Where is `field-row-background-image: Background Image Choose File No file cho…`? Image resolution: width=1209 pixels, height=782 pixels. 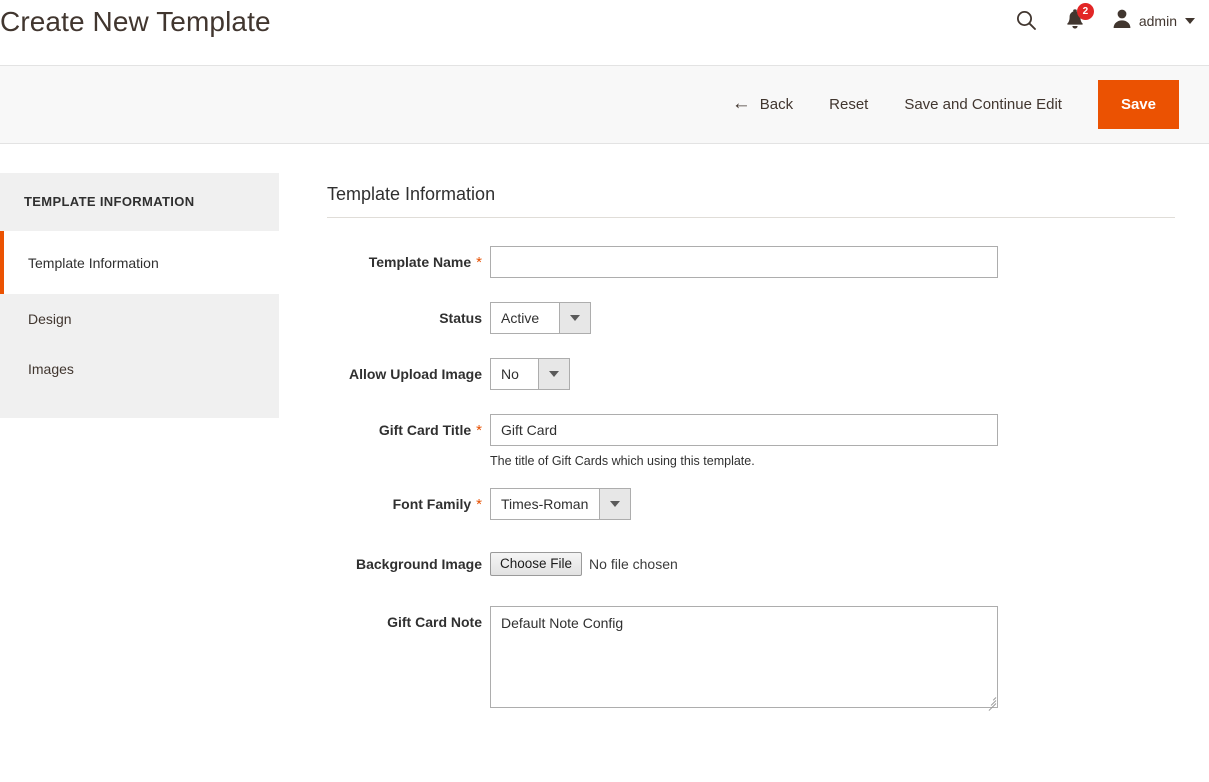
field-row-background-image: Background Image Choose File No file cho… is located at coordinates (753, 562).